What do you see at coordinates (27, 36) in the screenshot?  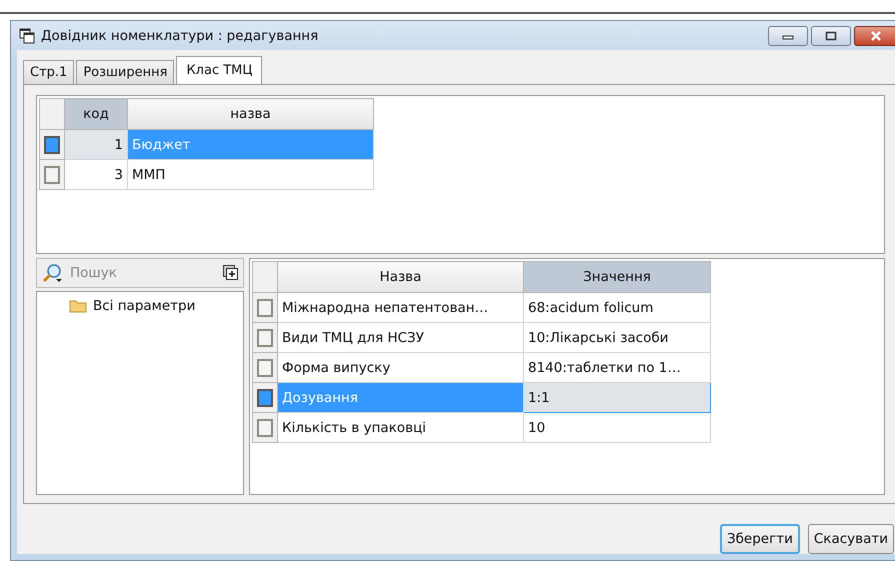 I see `windows-icon` at bounding box center [27, 36].